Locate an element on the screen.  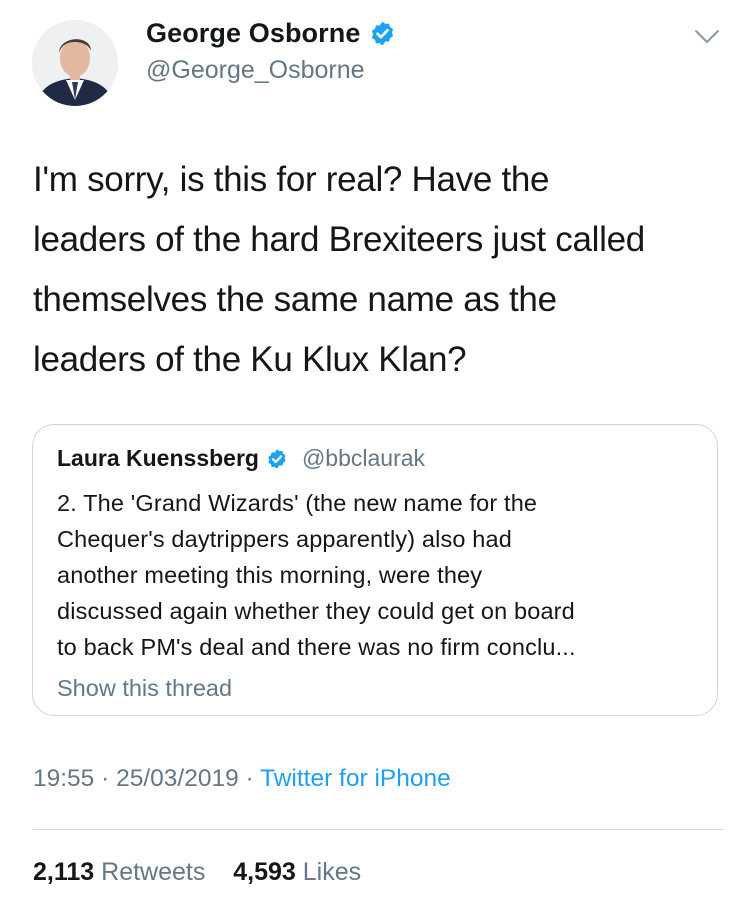
tweet-text-line: themselves the same name as the is located at coordinates (295, 299).